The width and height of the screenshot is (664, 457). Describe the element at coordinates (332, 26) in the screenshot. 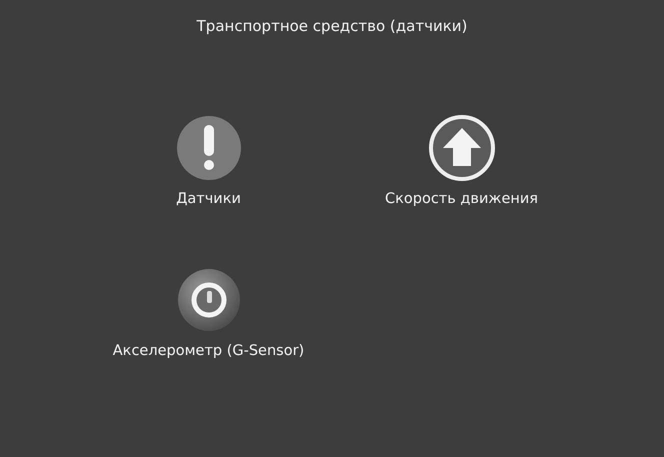

I see `screen-title: Транспортное средство (датчики)` at that location.